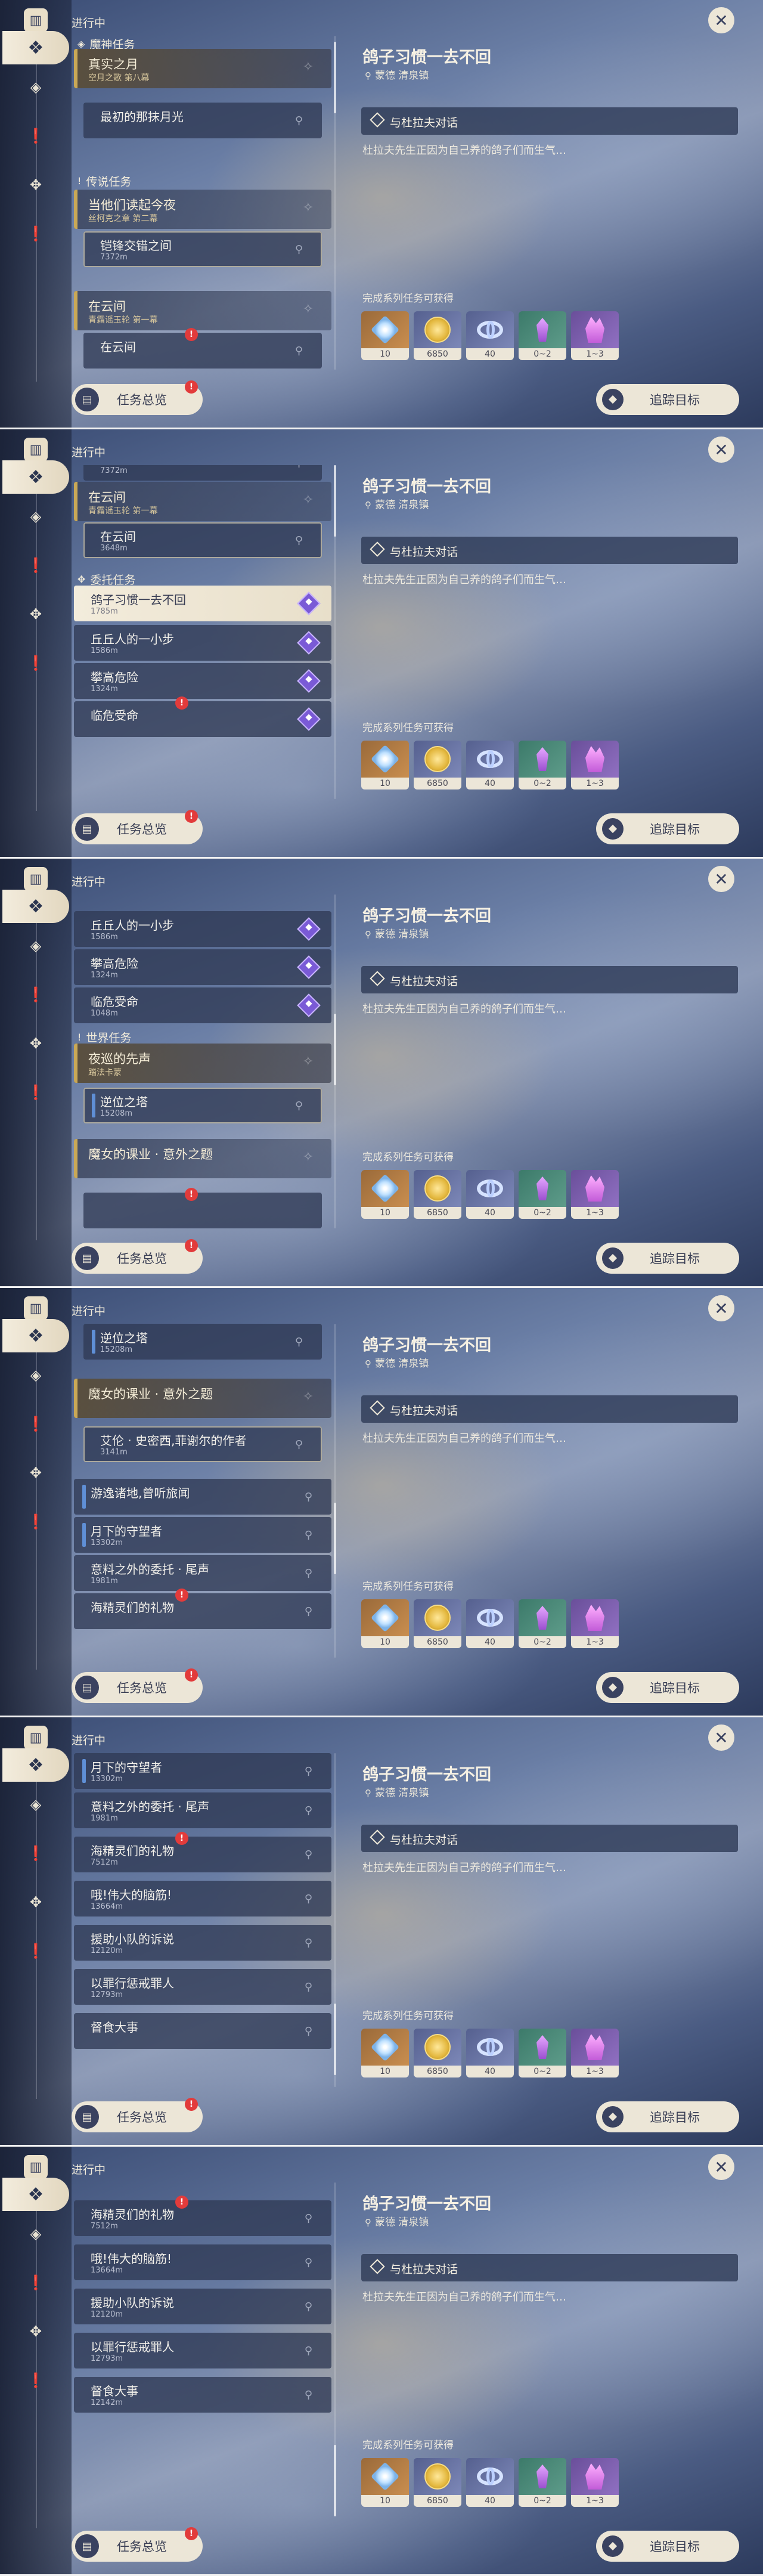 The height and width of the screenshot is (2576, 763). I want to click on quest-chapter-item: 当他们读起今夜 丝柯克之章 第二幕 ✧, so click(202, 209).